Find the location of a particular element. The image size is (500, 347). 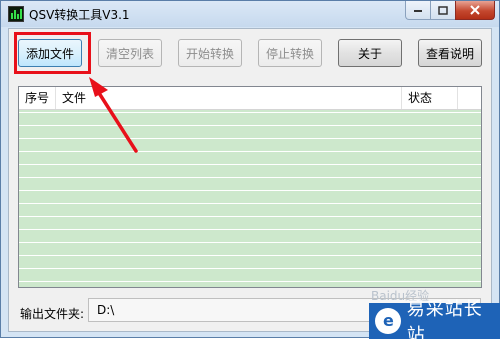

watermark-badge: e 易采站长站 is located at coordinates (434, 322).